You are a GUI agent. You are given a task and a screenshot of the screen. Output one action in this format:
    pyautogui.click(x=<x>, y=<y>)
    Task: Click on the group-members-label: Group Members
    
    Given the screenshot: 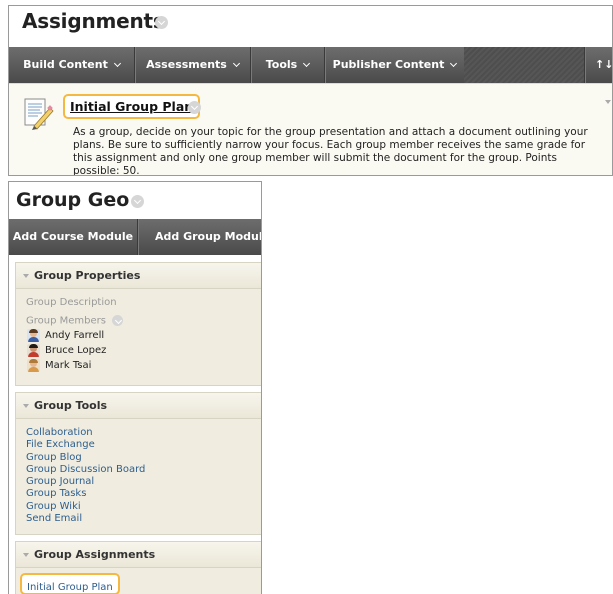 What is the action you would take?
    pyautogui.click(x=143, y=321)
    